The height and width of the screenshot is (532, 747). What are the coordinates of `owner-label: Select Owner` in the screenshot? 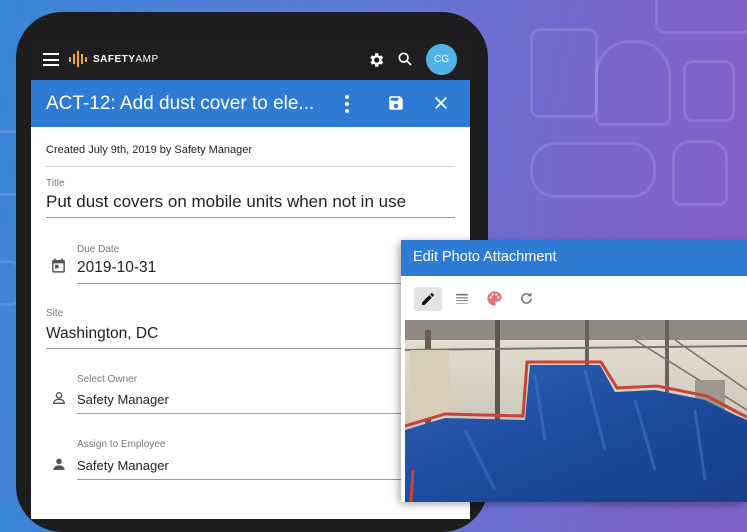 It's located at (107, 379).